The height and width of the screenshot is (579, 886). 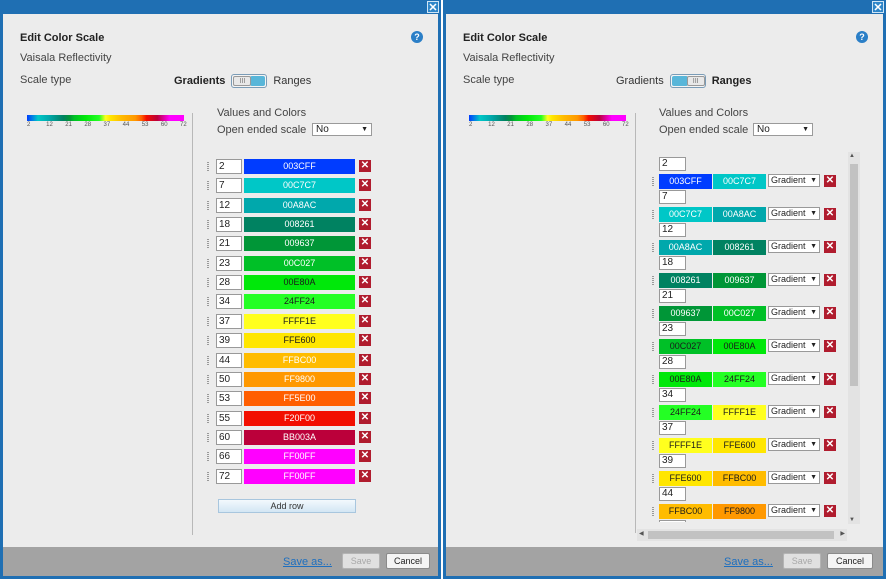 What do you see at coordinates (299, 341) in the screenshot?
I see `row-color-swatch: FFE600` at bounding box center [299, 341].